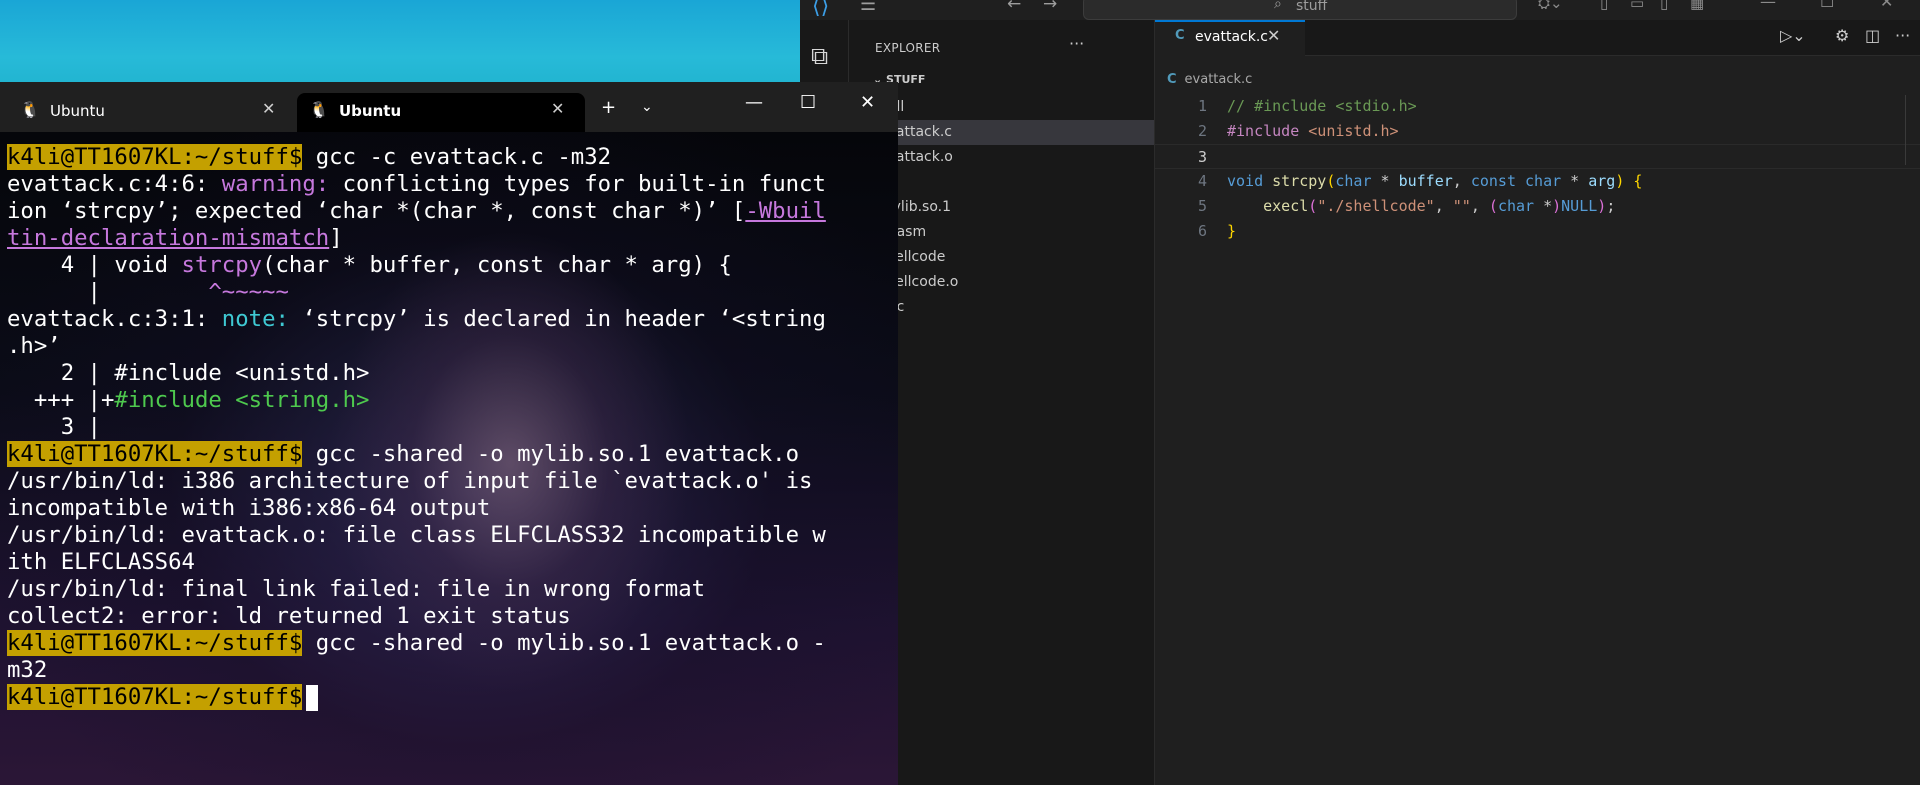 The height and width of the screenshot is (785, 1920). Describe the element at coordinates (1180, 35) in the screenshot. I see `c-file-icon: C` at that location.